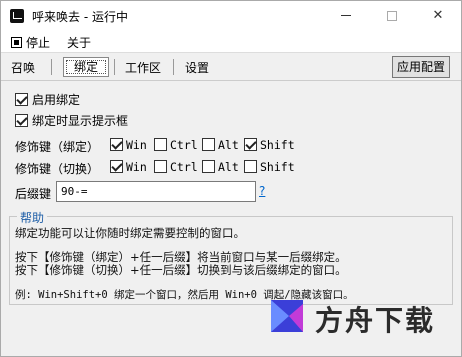  I want to click on bind-alt-checkbox, so click(208, 144).